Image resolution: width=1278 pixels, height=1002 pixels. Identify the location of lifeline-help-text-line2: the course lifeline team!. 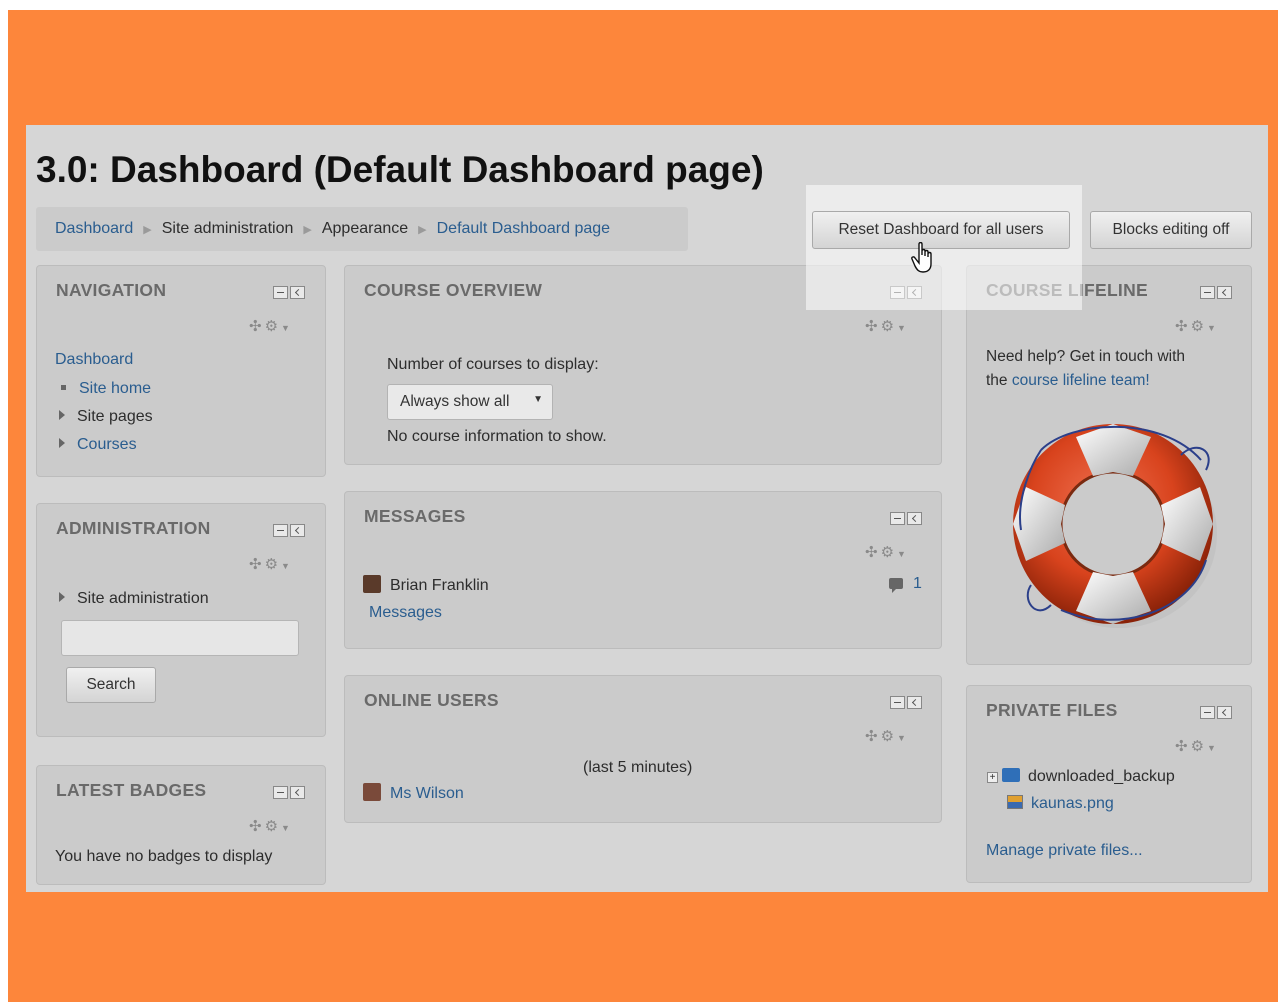
(1068, 381).